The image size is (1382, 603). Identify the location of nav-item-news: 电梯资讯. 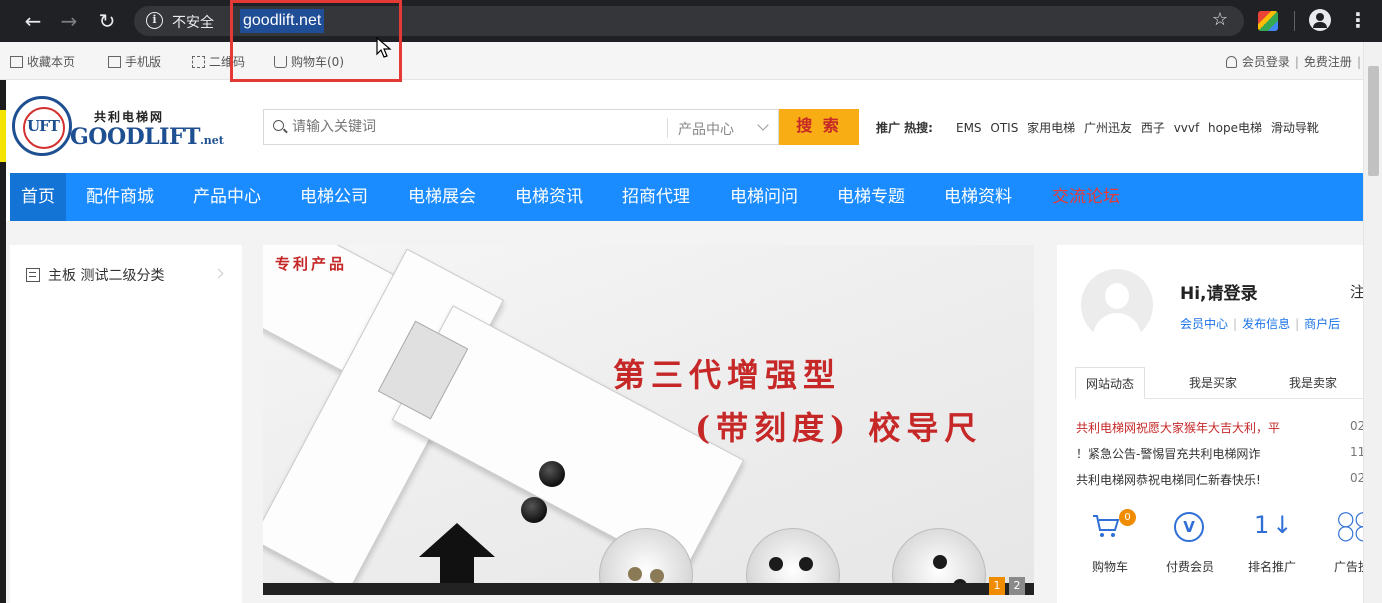
(549, 197).